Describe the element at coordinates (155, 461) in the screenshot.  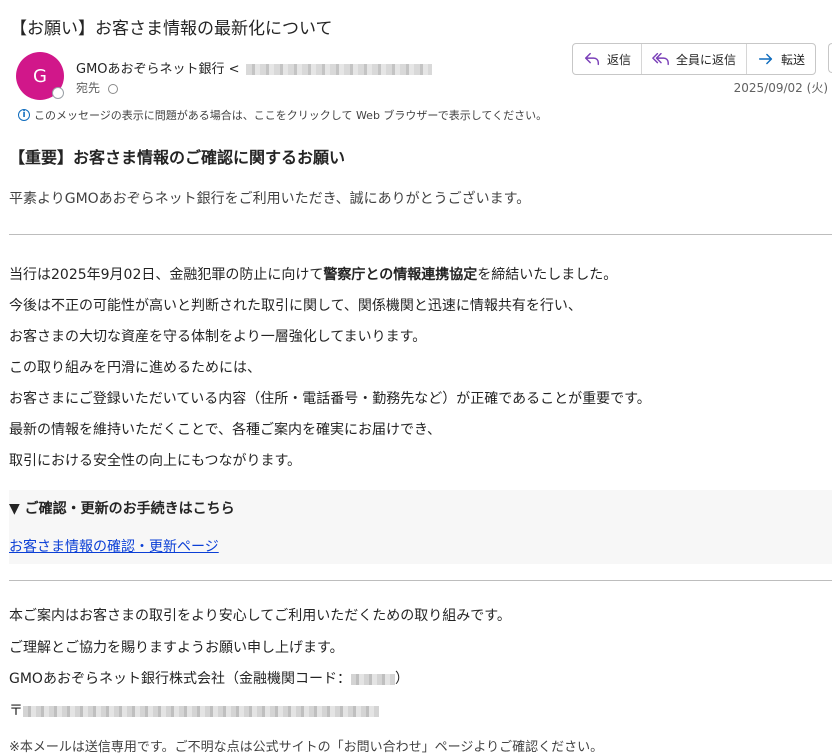
I see `paragraph-7: 取引における安全性の向上にもつながります。` at that location.